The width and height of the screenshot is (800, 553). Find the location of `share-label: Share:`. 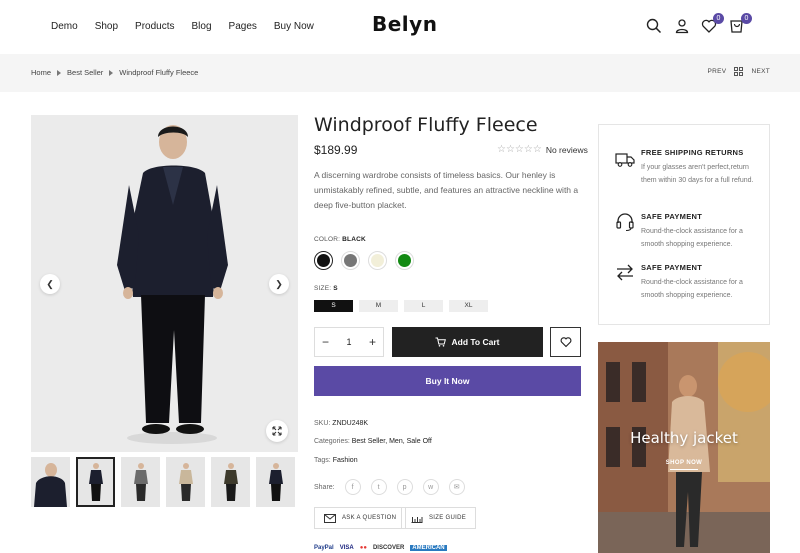

share-label: Share: is located at coordinates (324, 487).